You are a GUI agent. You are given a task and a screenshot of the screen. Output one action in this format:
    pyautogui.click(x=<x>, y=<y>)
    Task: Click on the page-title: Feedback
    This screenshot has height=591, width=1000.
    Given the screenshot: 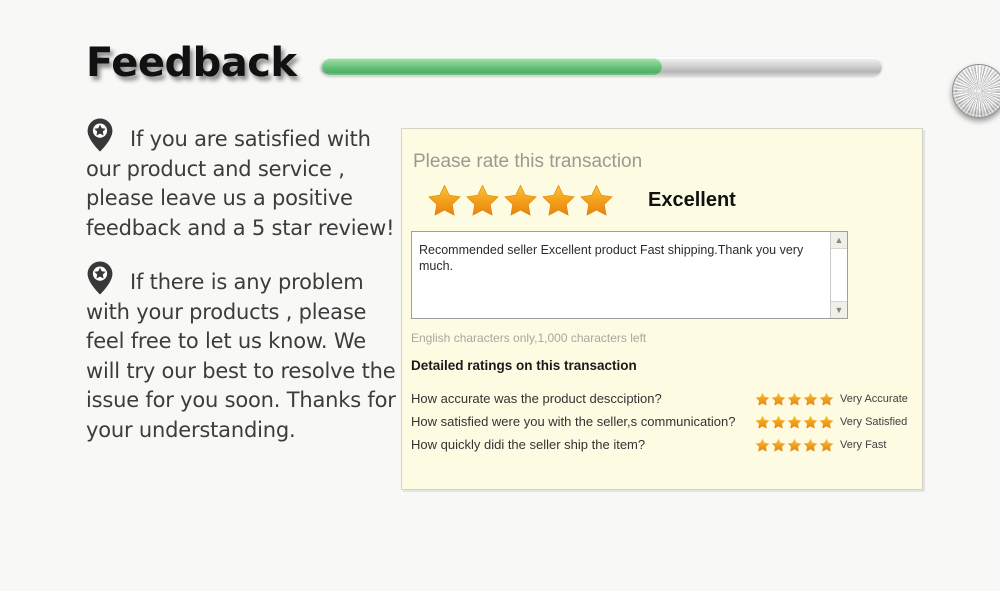 What is the action you would take?
    pyautogui.click(x=191, y=63)
    